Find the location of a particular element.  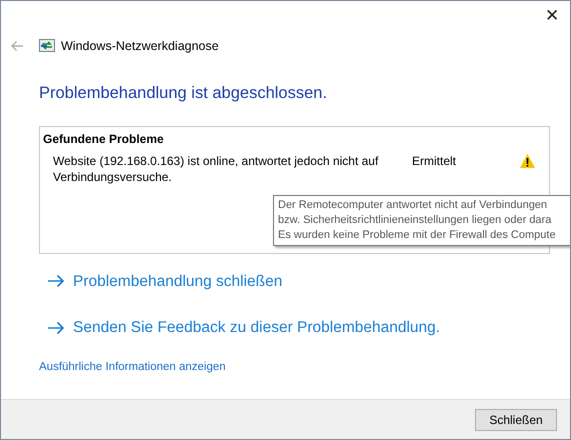

problem-status: Ermittelt is located at coordinates (435, 160).